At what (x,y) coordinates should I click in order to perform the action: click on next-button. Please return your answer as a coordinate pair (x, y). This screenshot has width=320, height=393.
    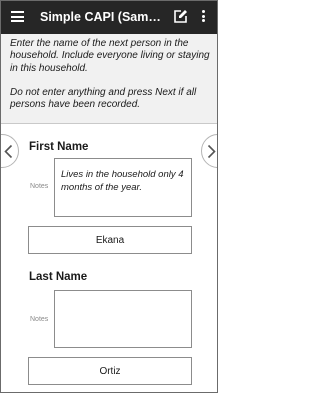
    Looking at the image, I should click on (209, 151).